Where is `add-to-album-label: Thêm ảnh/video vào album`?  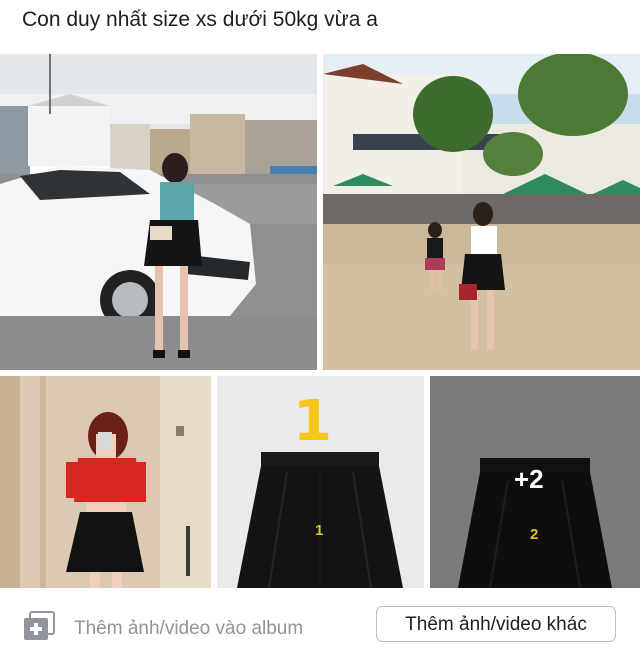
add-to-album-label: Thêm ảnh/video vào album is located at coordinates (189, 628).